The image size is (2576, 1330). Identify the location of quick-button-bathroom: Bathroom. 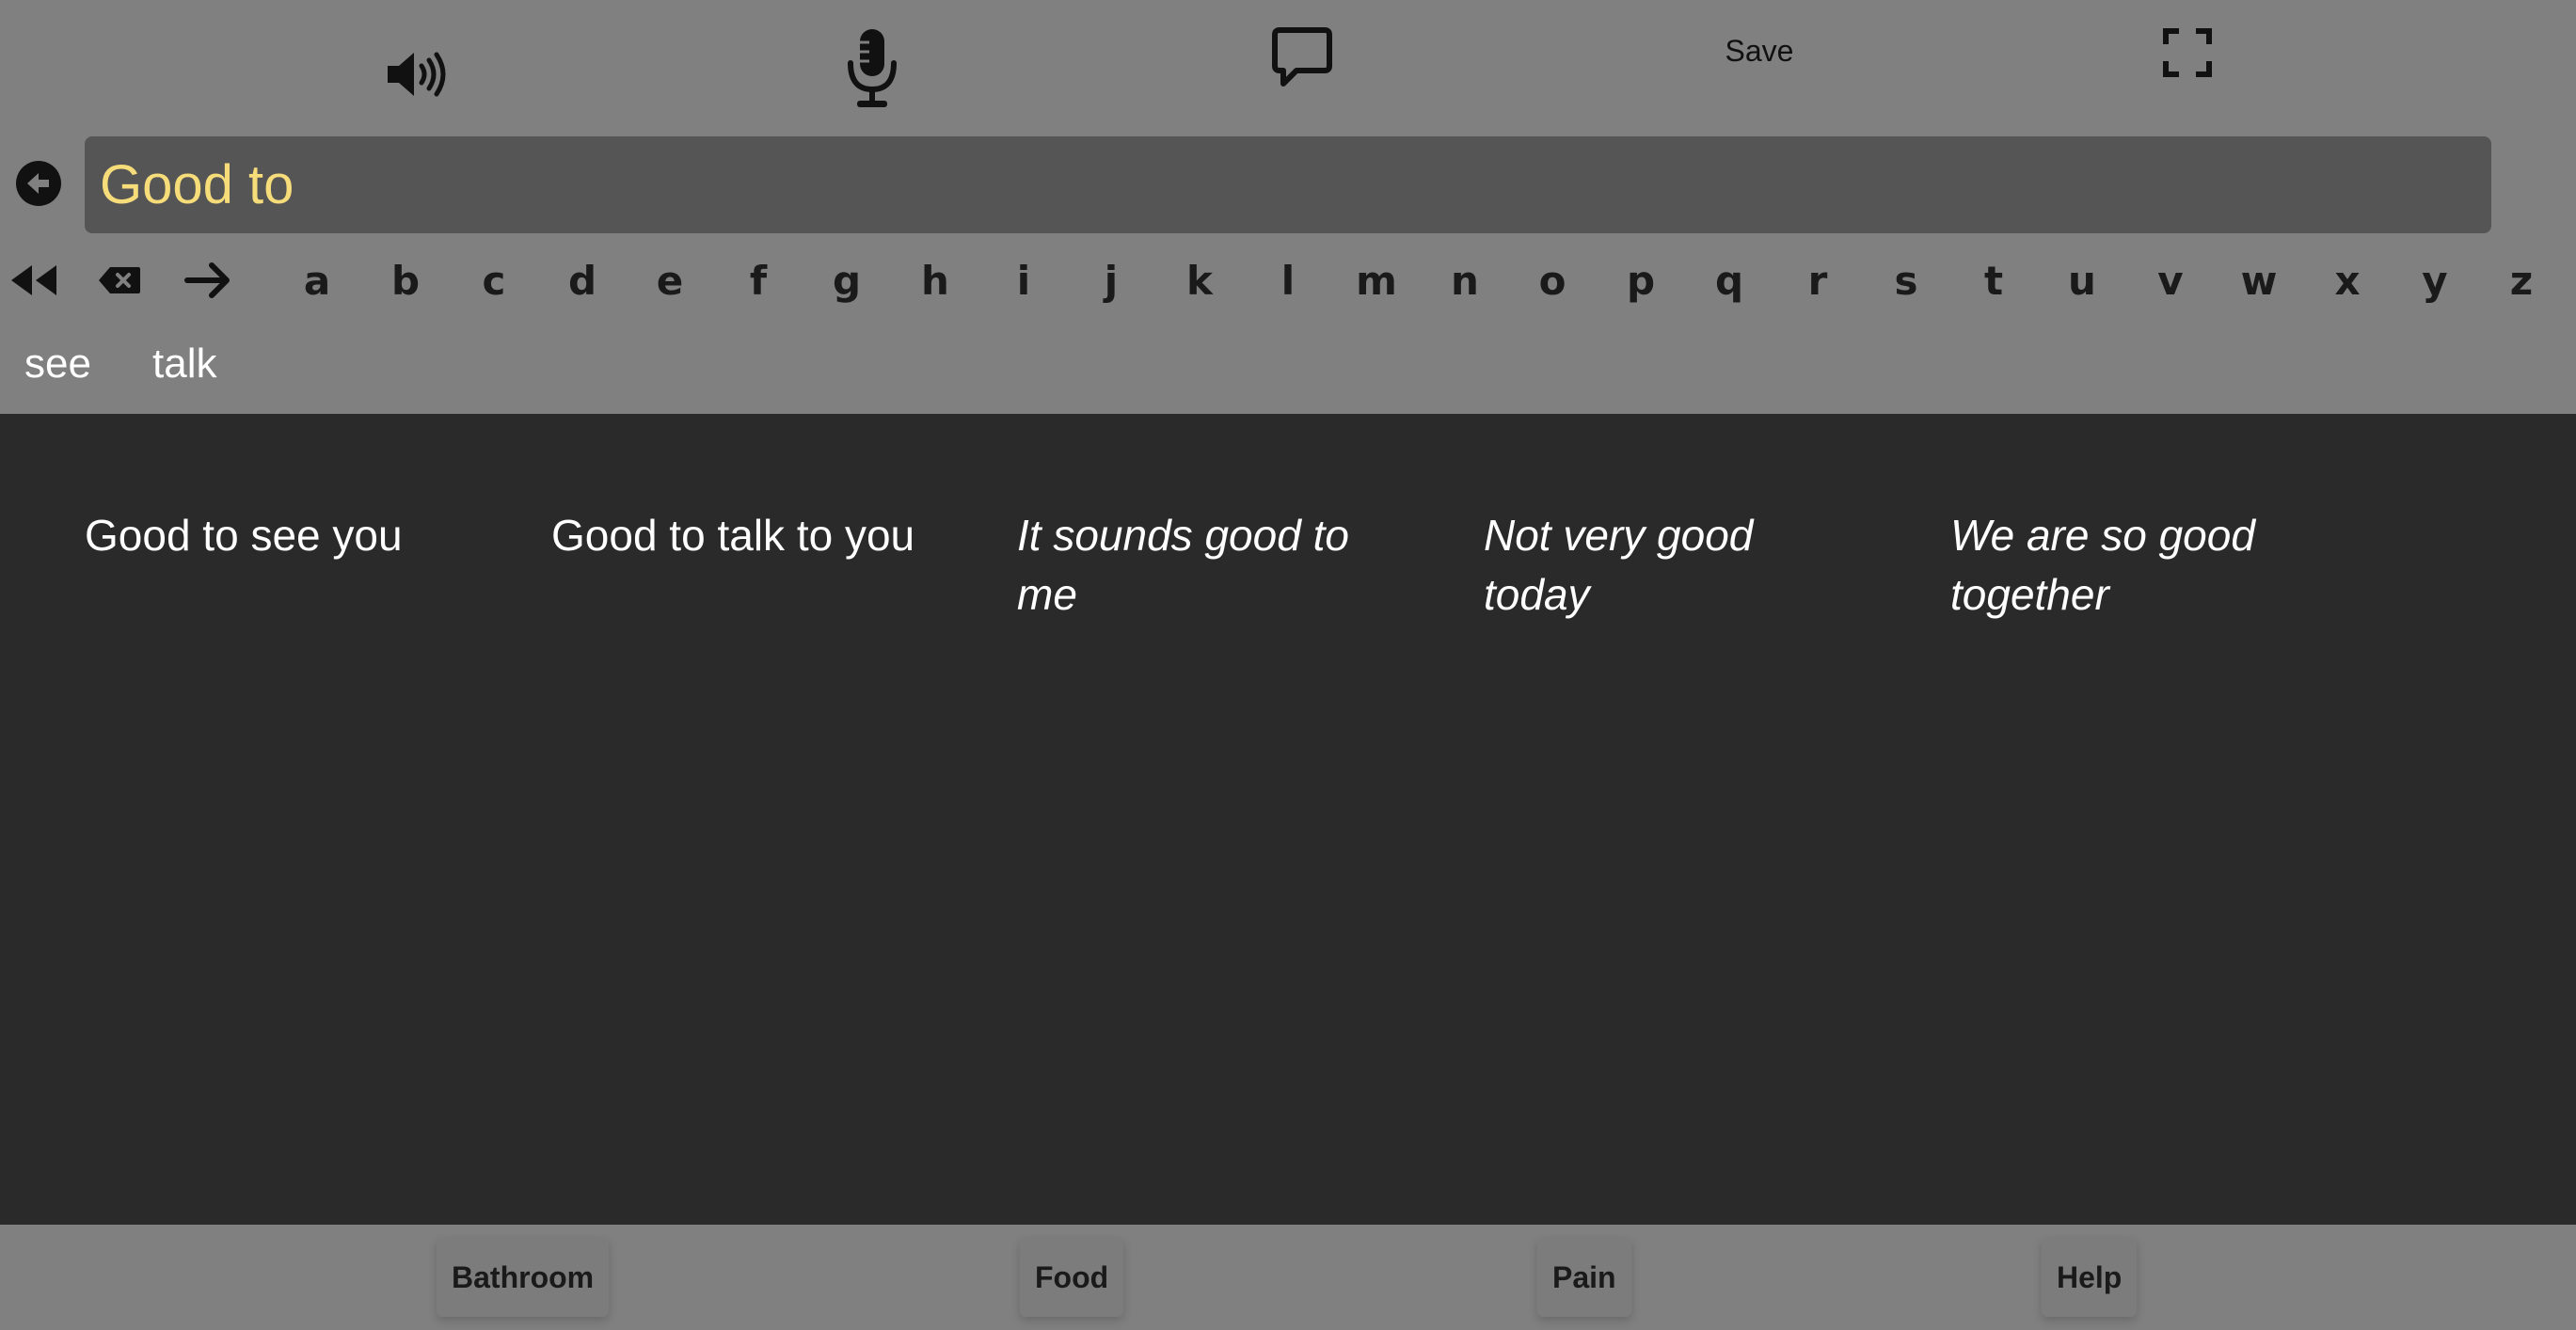
(524, 1277).